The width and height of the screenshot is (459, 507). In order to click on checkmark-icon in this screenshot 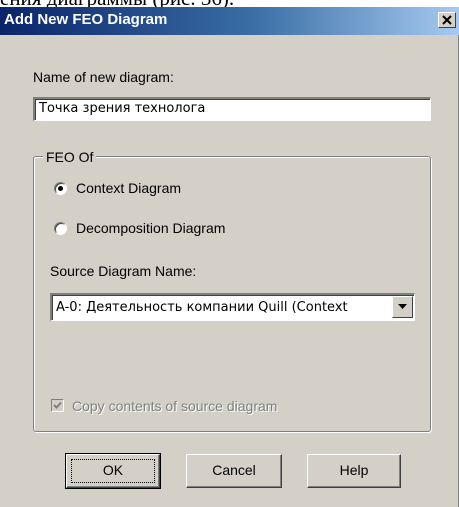, I will do `click(57, 405)`.